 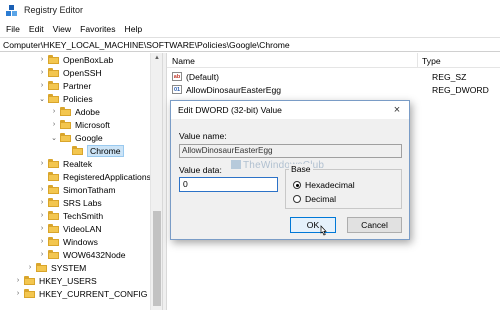 What do you see at coordinates (333, 76) in the screenshot?
I see `value-row-default: ab (Default) REG_SZ` at bounding box center [333, 76].